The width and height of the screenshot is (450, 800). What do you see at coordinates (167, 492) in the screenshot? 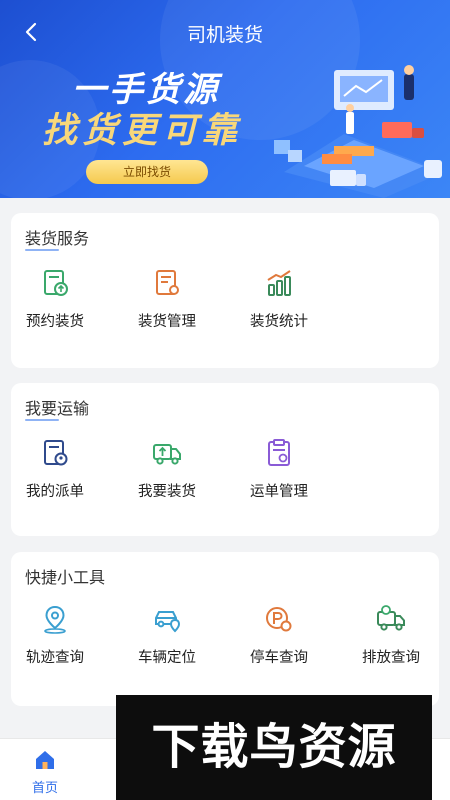
I see `item-label: 我要装货` at bounding box center [167, 492].